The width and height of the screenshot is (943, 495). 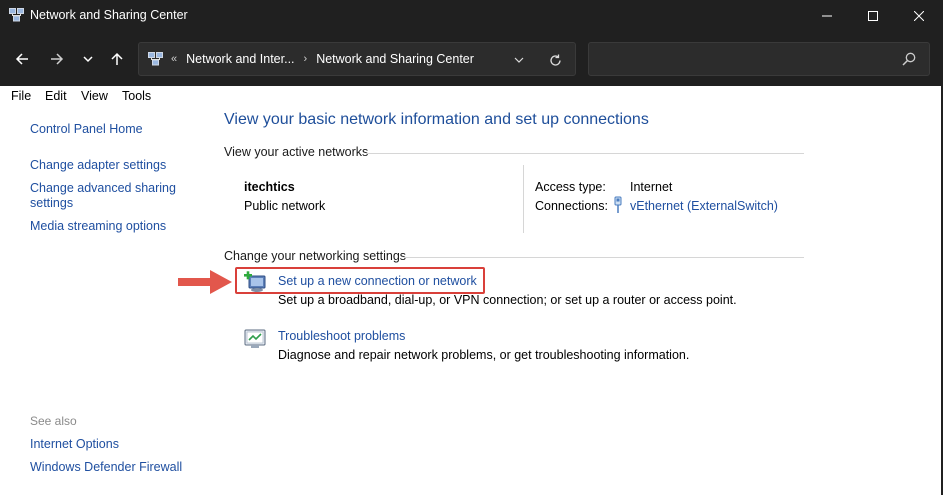 I want to click on menu-edit: Edit, so click(x=56, y=96).